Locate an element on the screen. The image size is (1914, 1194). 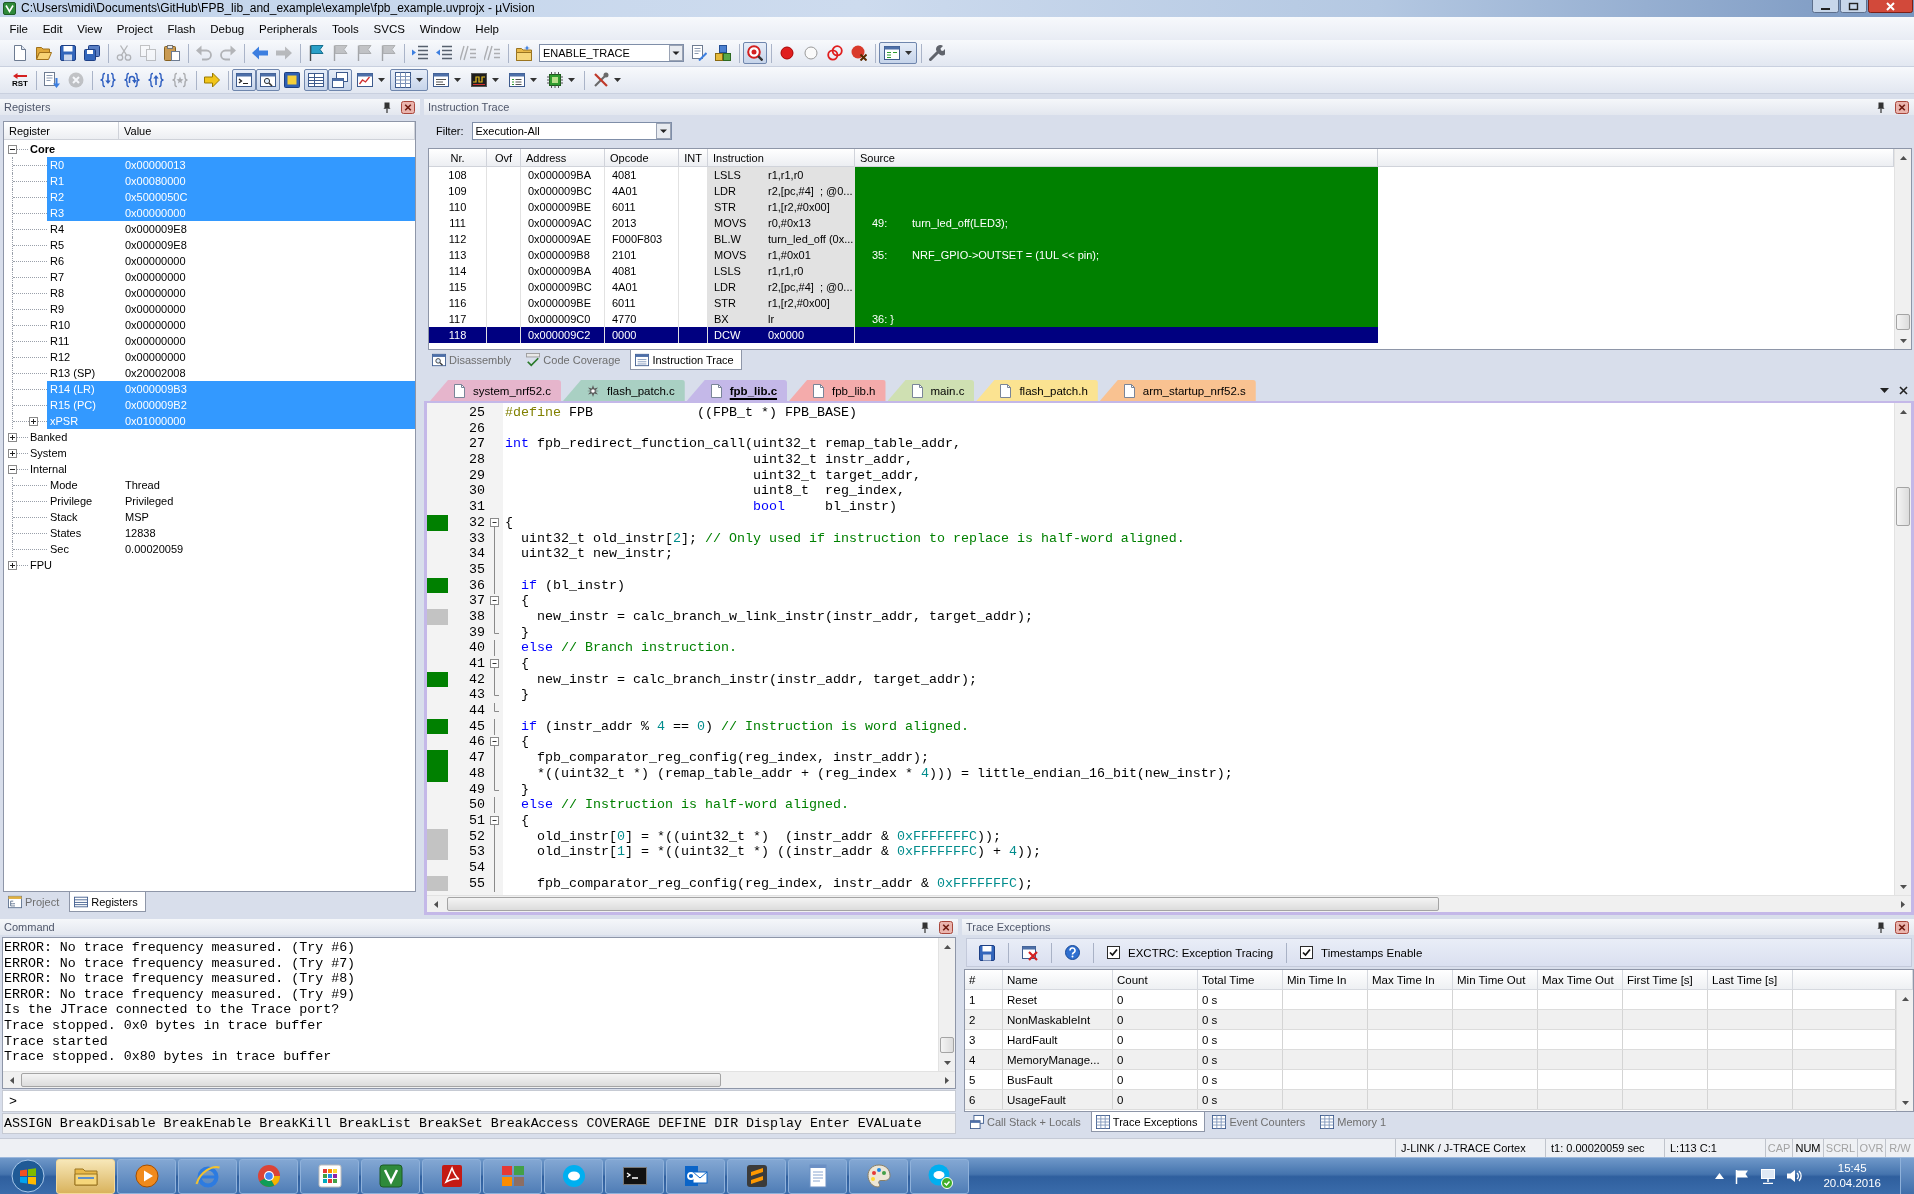
register-row: Privilege Privileged is located at coordinates (231, 501).